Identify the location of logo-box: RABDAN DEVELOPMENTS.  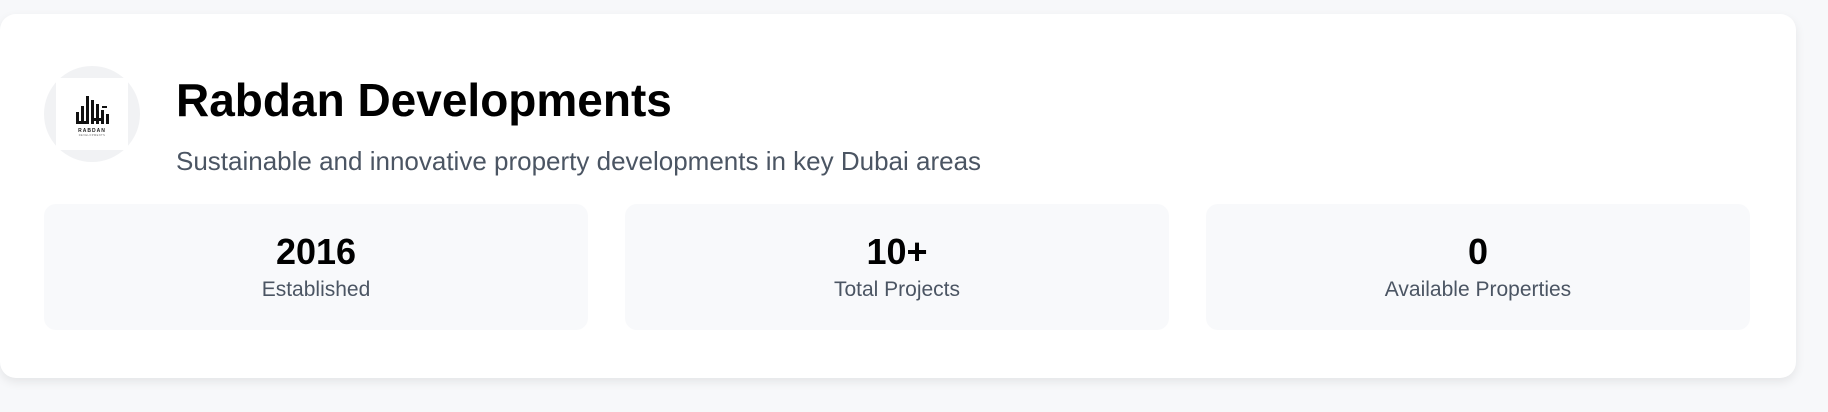
(92, 114).